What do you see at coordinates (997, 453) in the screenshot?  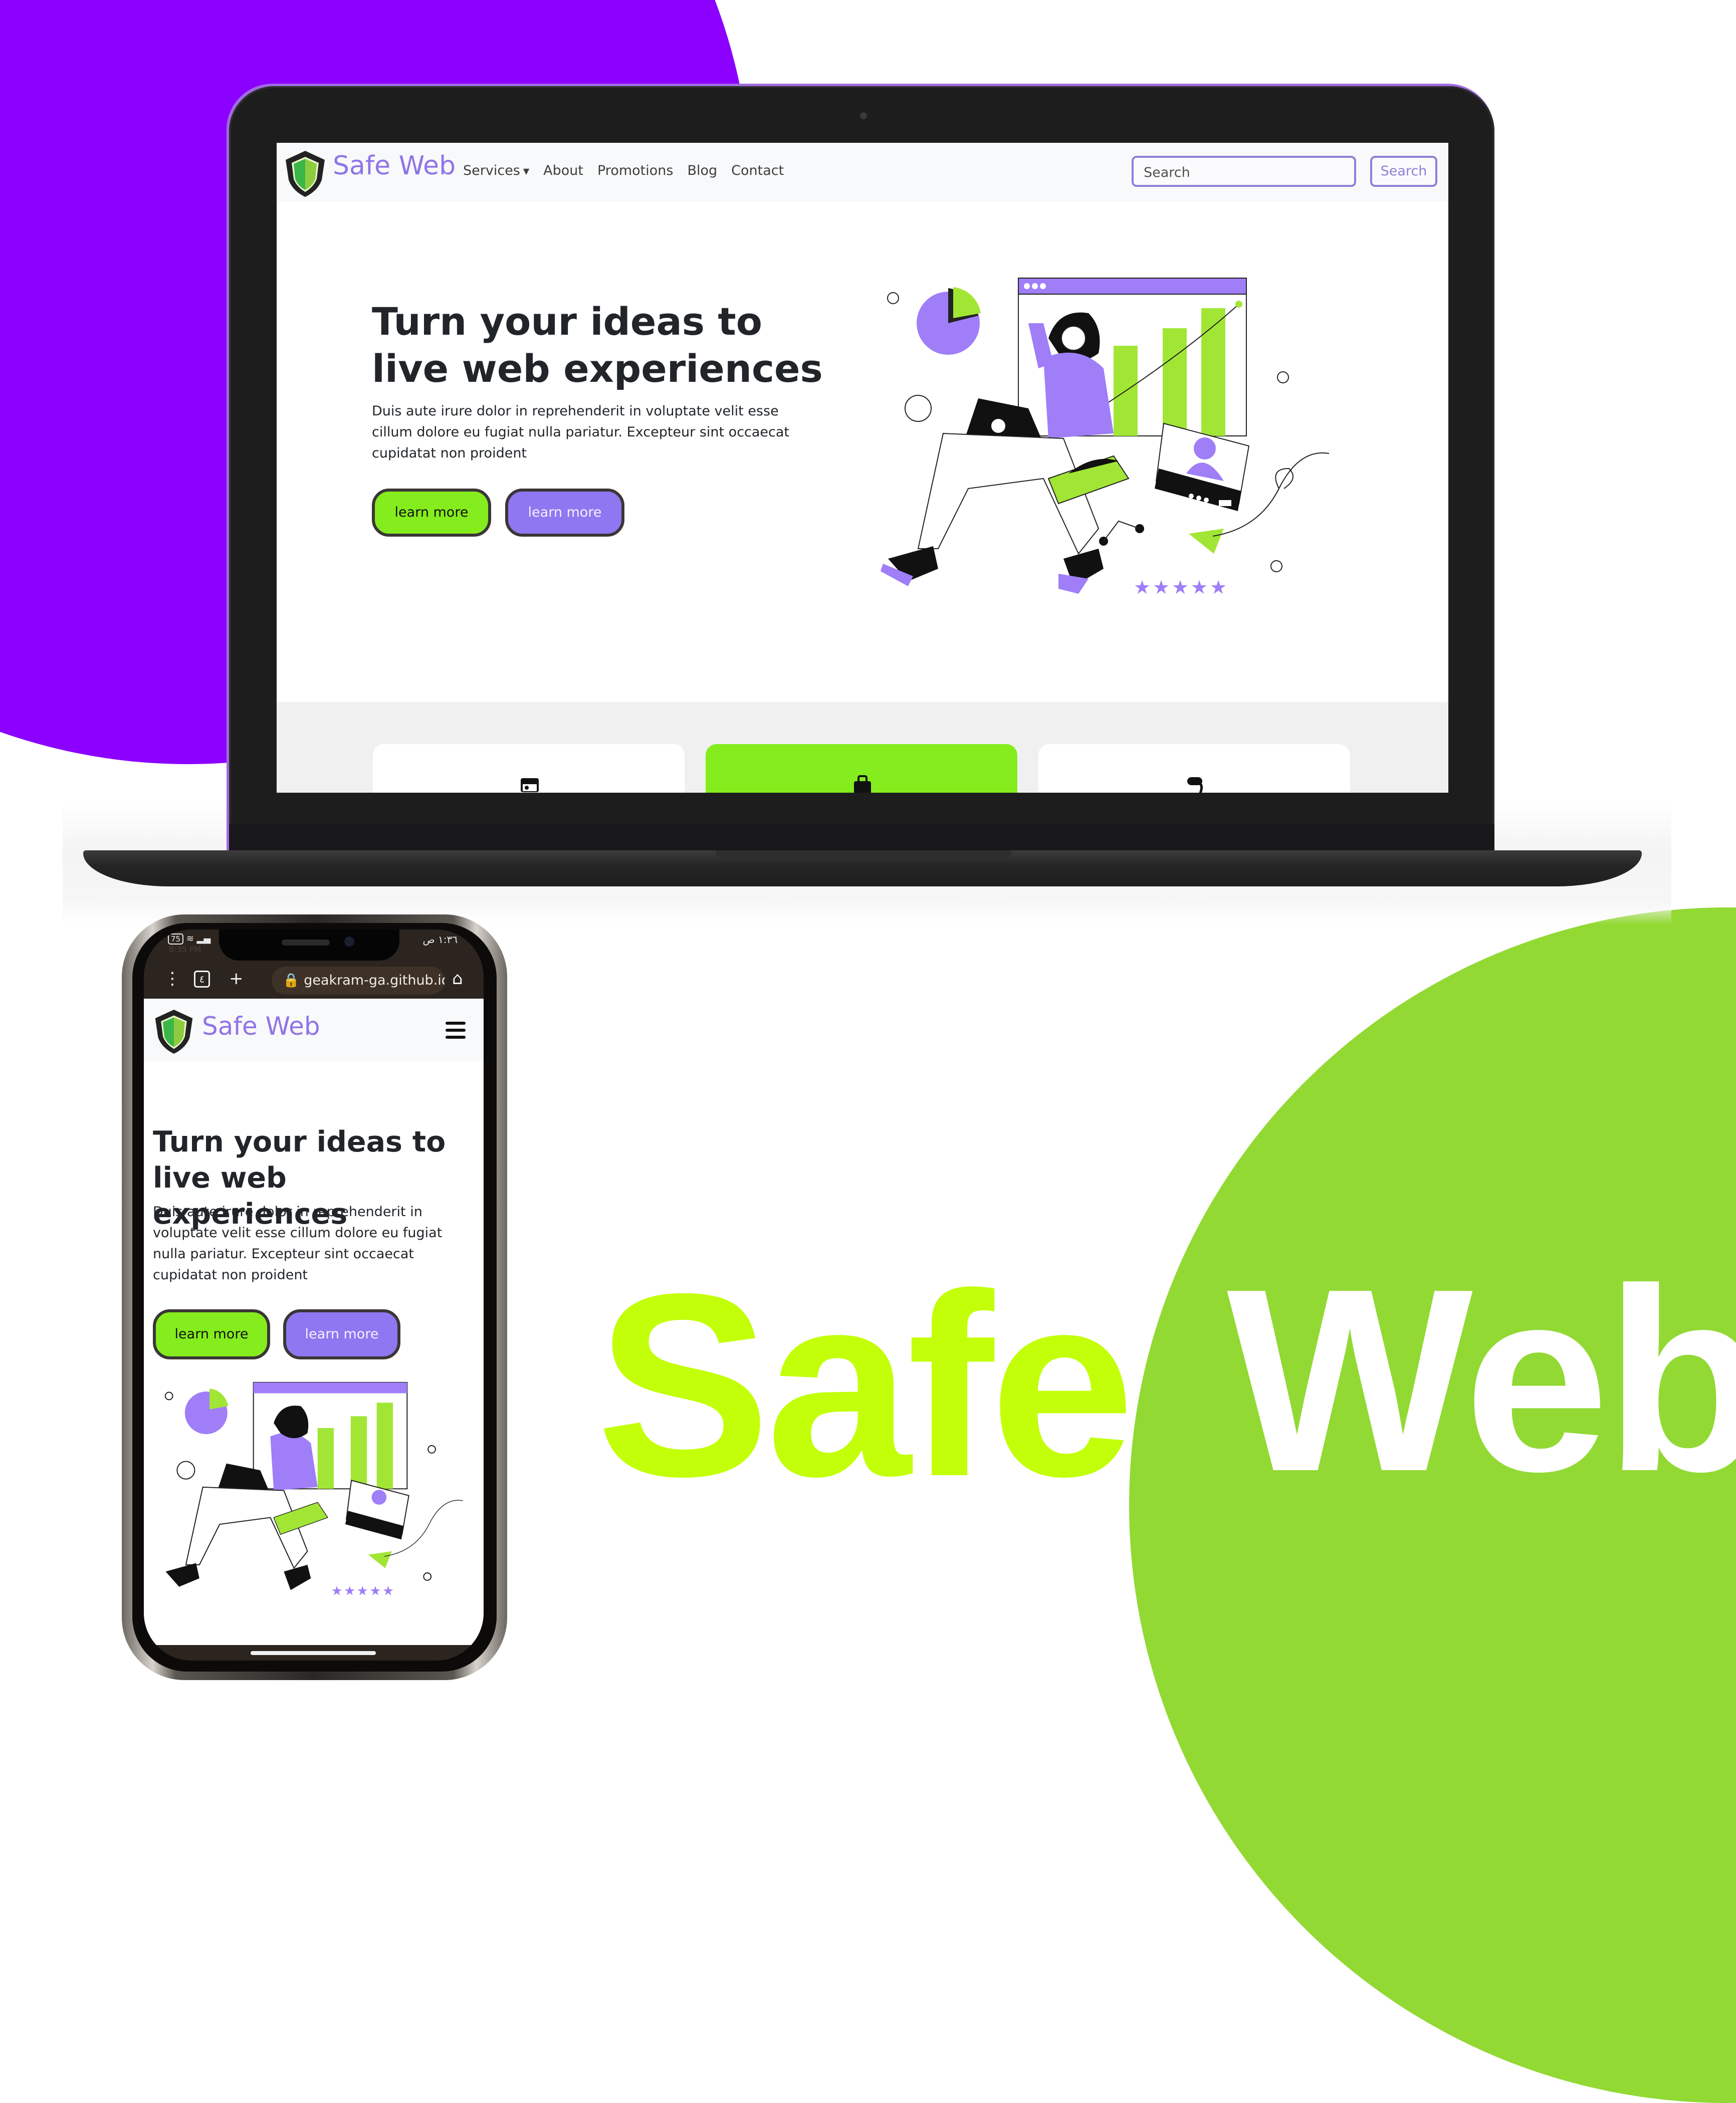 I see `person-figure` at bounding box center [997, 453].